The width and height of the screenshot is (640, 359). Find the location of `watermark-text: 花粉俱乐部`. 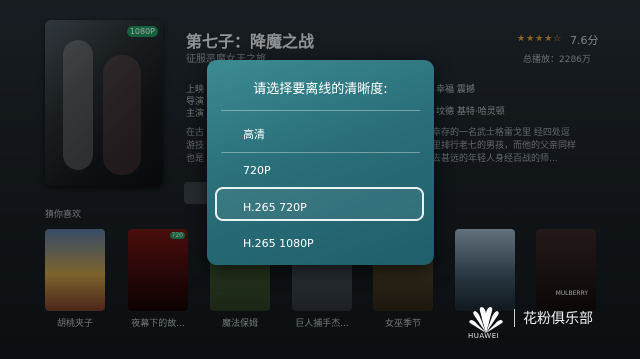

watermark-text: 花粉俱乐部 is located at coordinates (558, 319).